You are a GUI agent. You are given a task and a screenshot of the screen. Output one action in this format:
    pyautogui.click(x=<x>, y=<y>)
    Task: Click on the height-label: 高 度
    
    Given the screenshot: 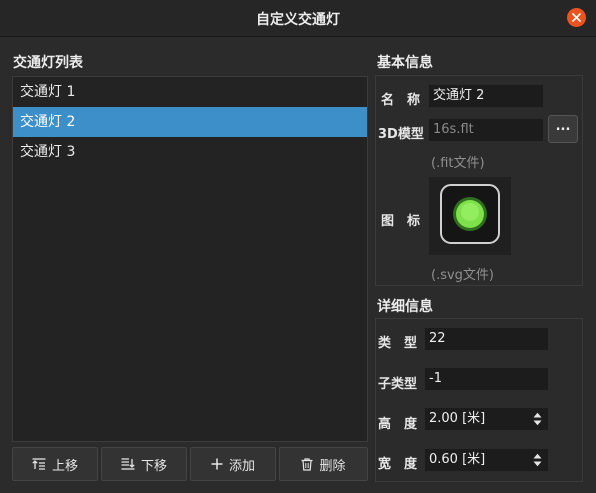 What is the action you would take?
    pyautogui.click(x=398, y=424)
    